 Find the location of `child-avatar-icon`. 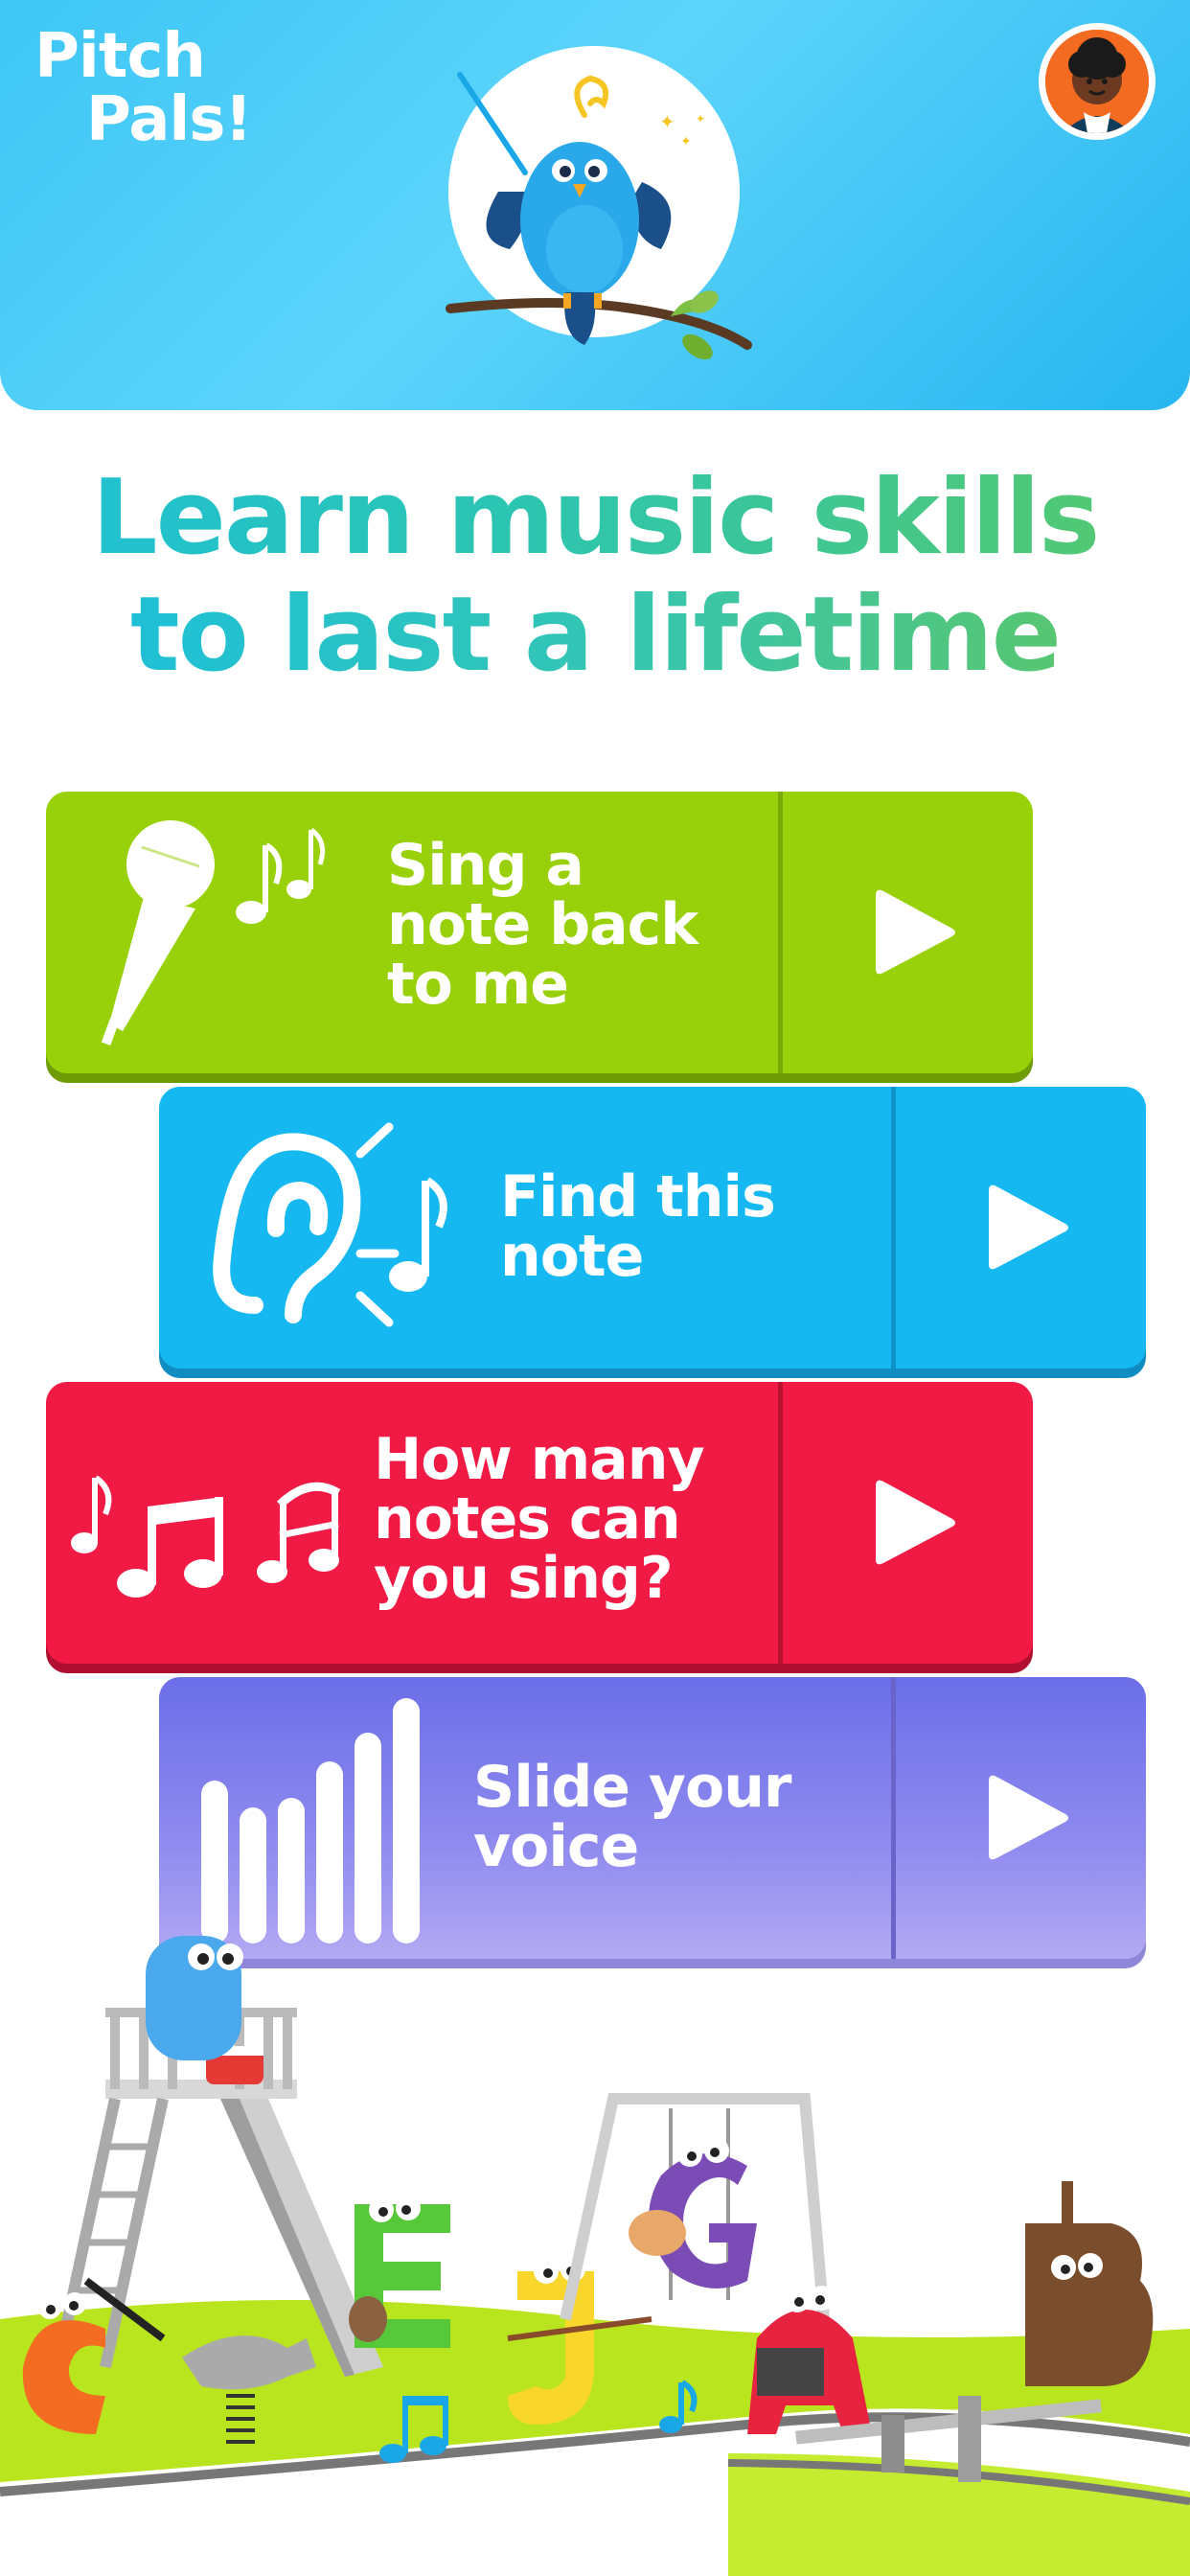

child-avatar-icon is located at coordinates (1097, 81).